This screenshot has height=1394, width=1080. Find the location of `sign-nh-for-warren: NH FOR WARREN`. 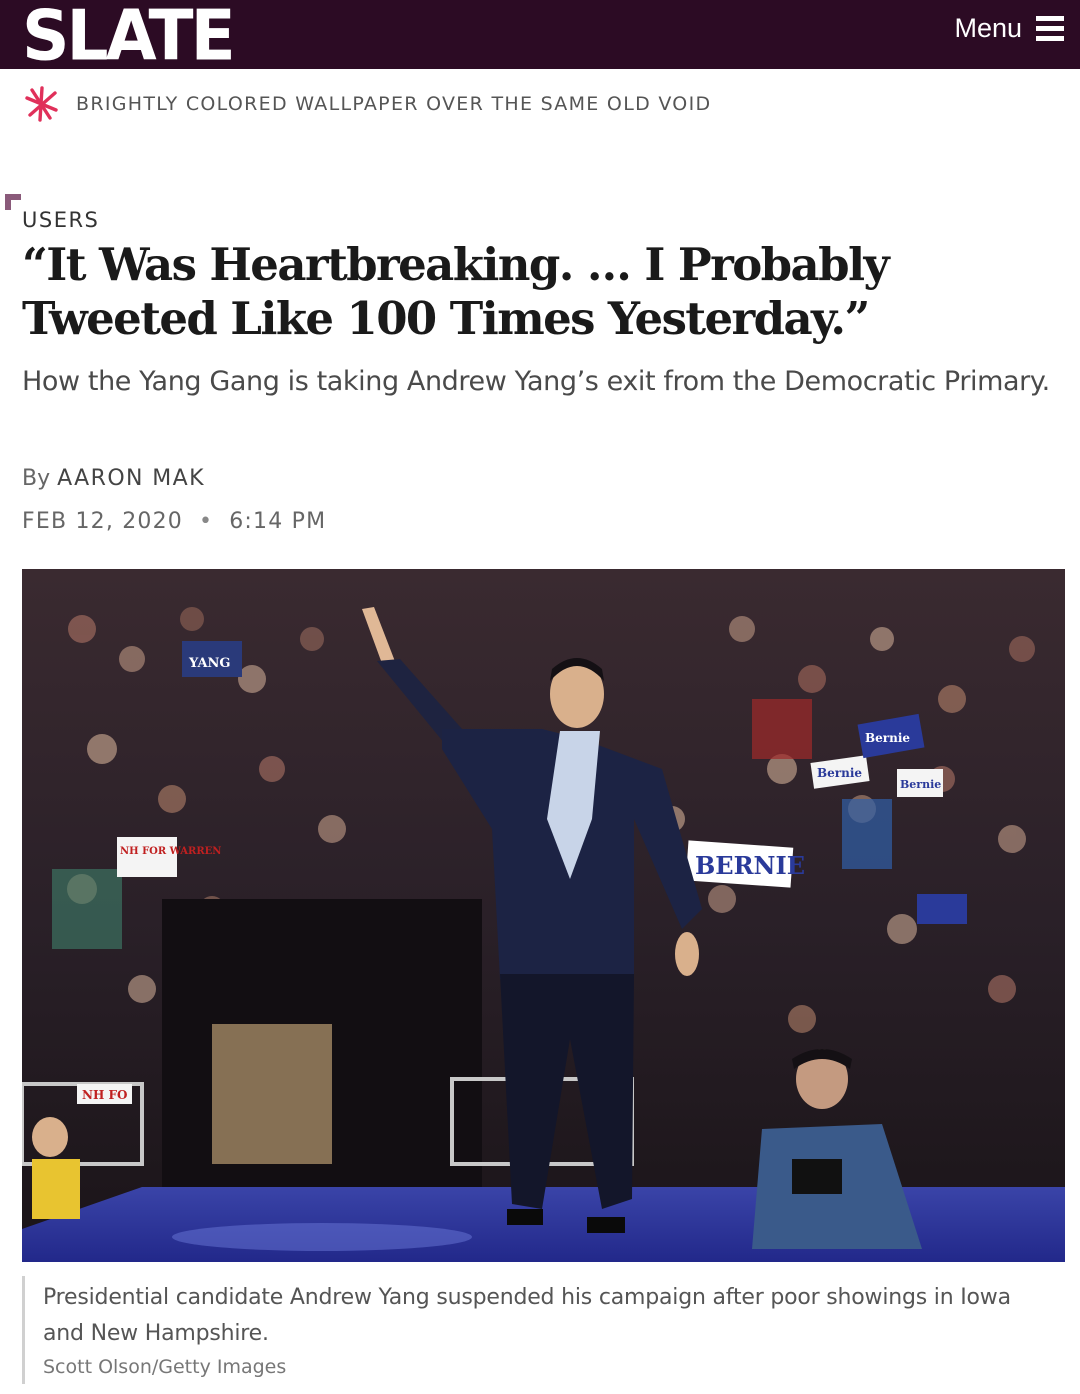

sign-nh-for-warren: NH FOR WARREN is located at coordinates (170, 851).